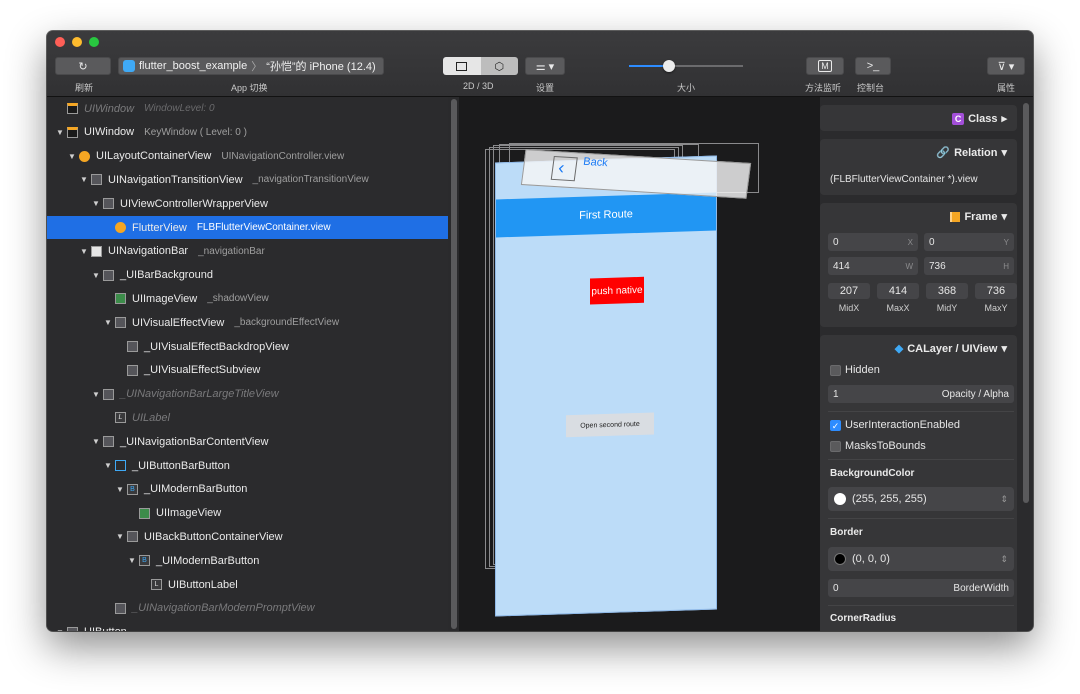 This screenshot has height=694, width=1080. I want to click on border-width-field: 0 BorderWidth, so click(921, 588).